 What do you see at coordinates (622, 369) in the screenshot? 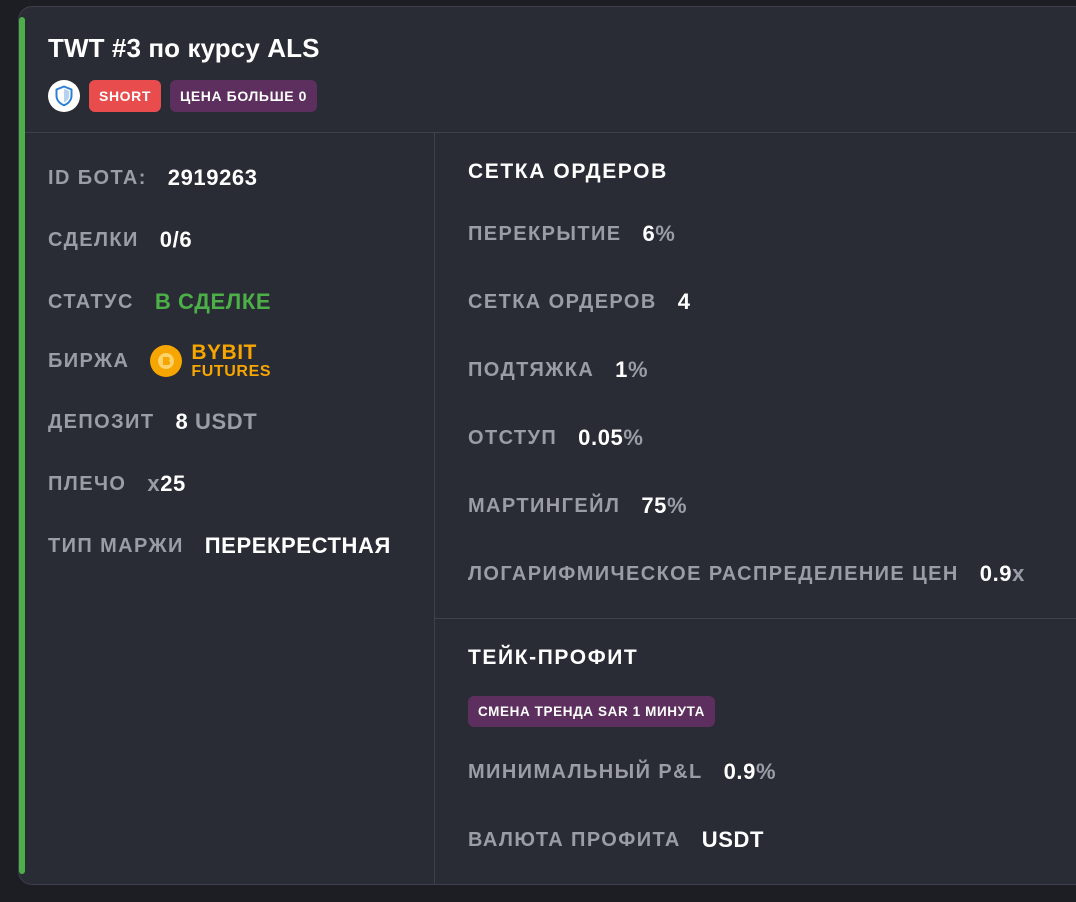
I see `pullup-amount: 1` at bounding box center [622, 369].